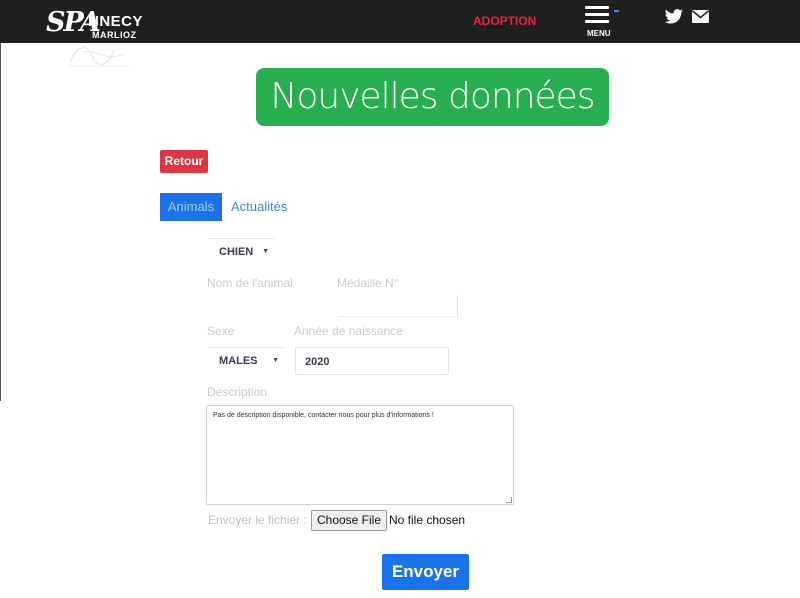 The image size is (800, 598). What do you see at coordinates (674, 16) in the screenshot?
I see `twitter-icon` at bounding box center [674, 16].